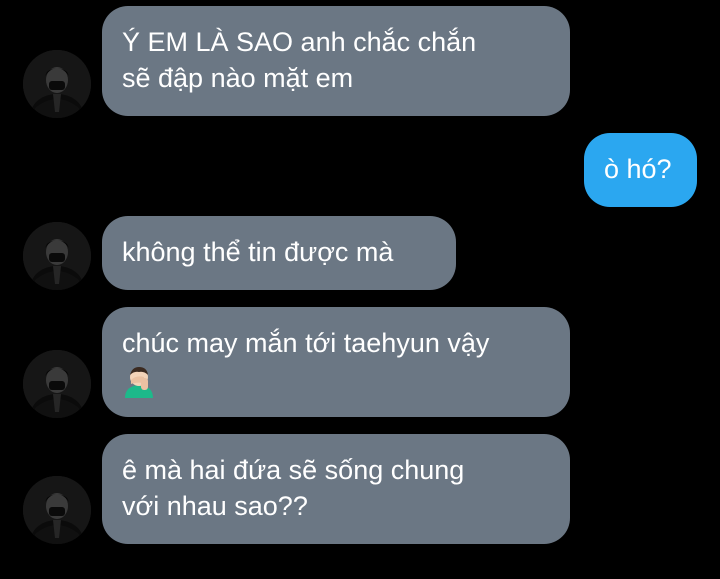  What do you see at coordinates (336, 362) in the screenshot?
I see `message-bubble-incoming: chúc may mắn tới taehyun vậy` at bounding box center [336, 362].